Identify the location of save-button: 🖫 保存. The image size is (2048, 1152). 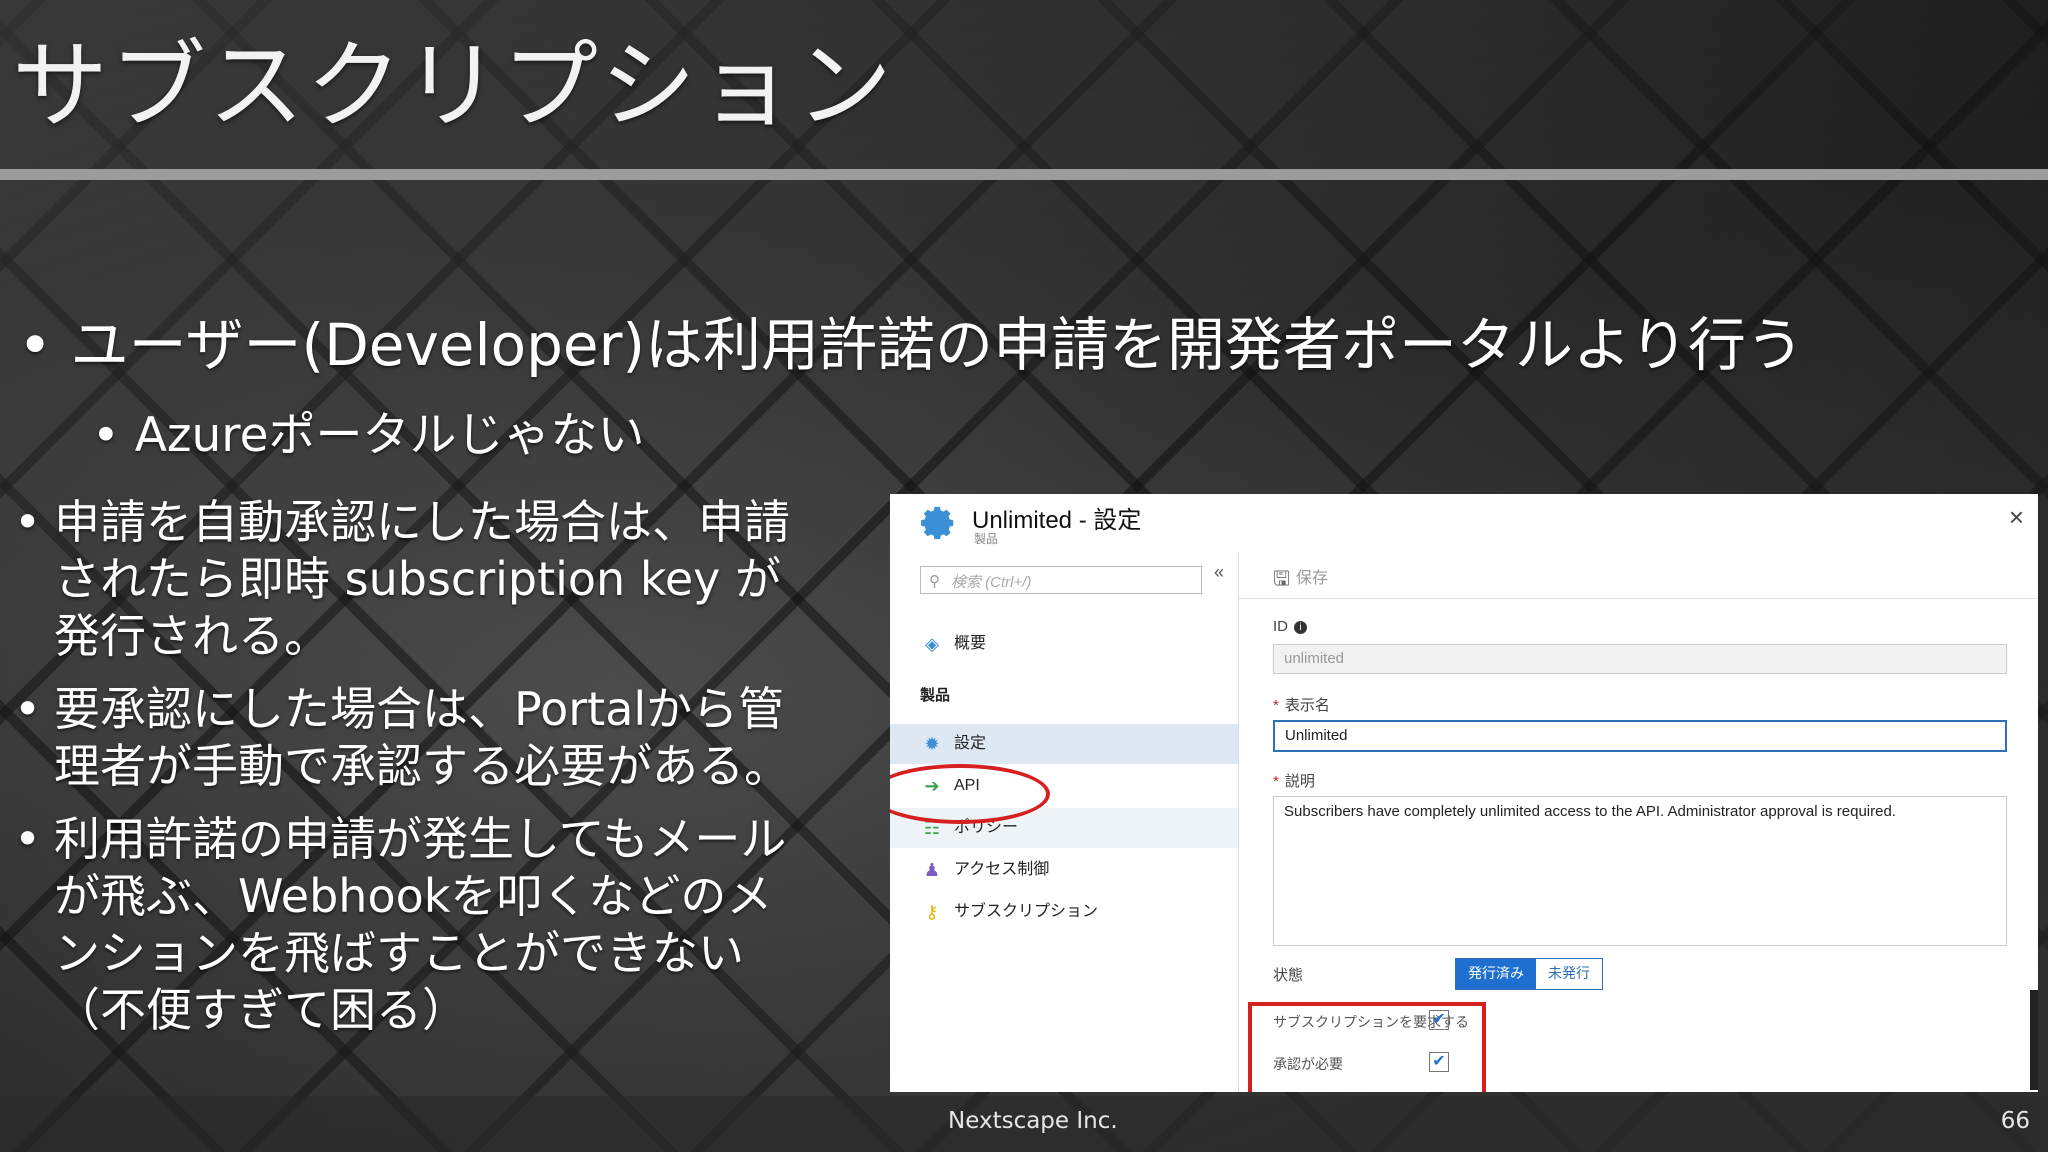
(1300, 581).